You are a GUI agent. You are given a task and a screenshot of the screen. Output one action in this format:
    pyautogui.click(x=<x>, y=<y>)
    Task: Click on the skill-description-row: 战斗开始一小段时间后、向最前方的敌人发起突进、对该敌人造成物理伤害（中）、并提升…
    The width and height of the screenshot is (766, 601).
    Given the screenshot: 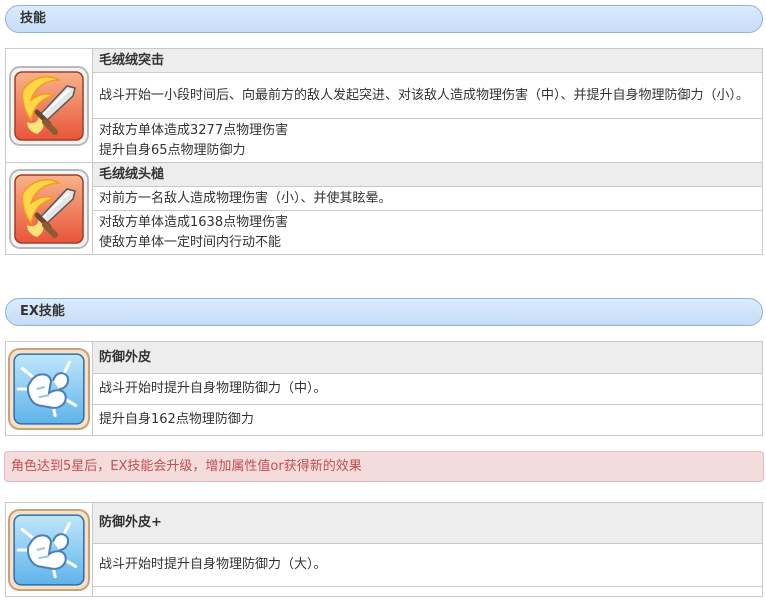 What is the action you would take?
    pyautogui.click(x=384, y=95)
    